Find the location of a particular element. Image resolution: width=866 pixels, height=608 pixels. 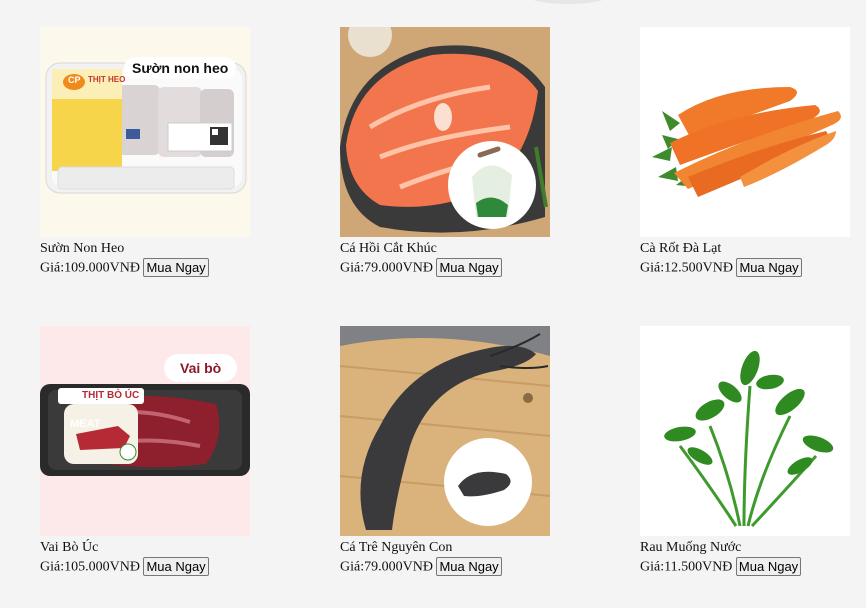

product-card: Cà Rốt Đà Lạt Giá:12.500VNĐ Mua Ngay is located at coordinates (753, 152).